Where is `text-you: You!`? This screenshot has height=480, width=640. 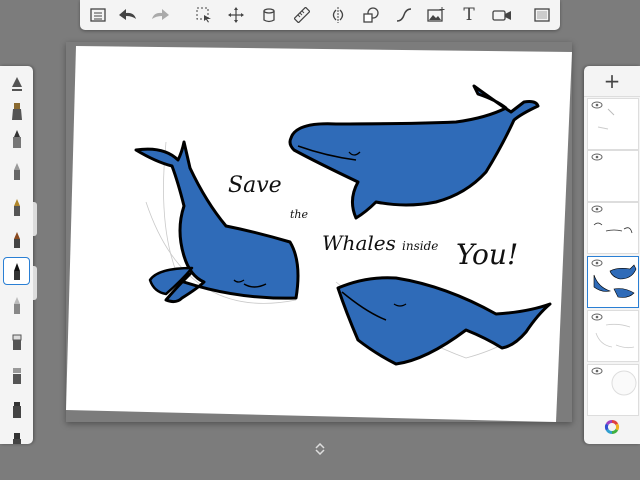 text-you: You! is located at coordinates (487, 254).